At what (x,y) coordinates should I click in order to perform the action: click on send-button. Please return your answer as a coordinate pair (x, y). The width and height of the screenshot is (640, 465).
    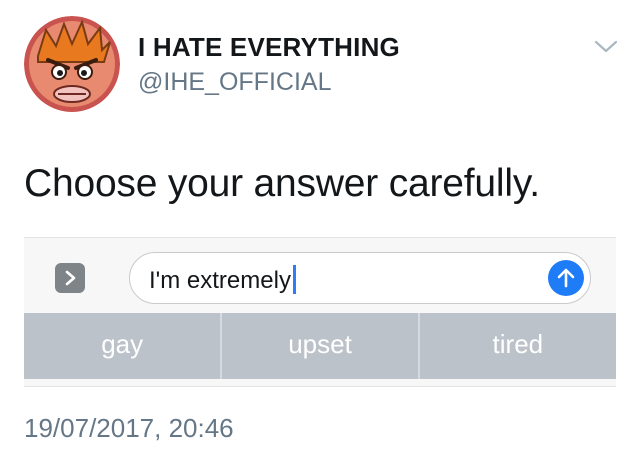
    Looking at the image, I should click on (566, 278).